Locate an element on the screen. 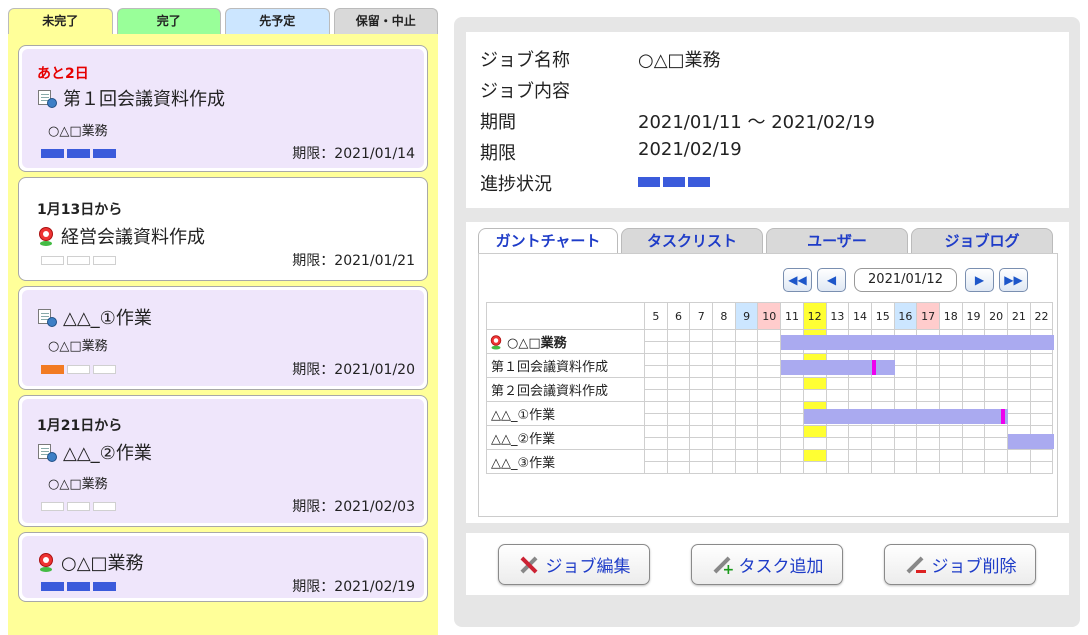  action-bar: ジョブ編集 + タスク追加 ジョブ削除 is located at coordinates (767, 564).